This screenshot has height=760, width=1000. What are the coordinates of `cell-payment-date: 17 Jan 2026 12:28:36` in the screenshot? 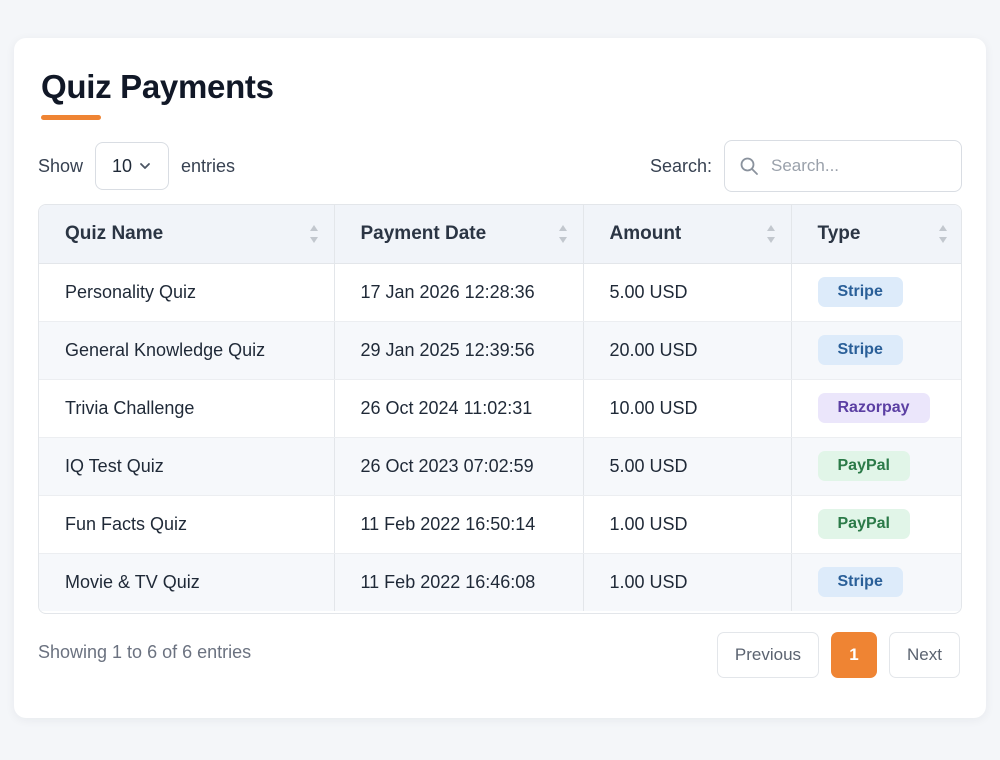 It's located at (459, 292).